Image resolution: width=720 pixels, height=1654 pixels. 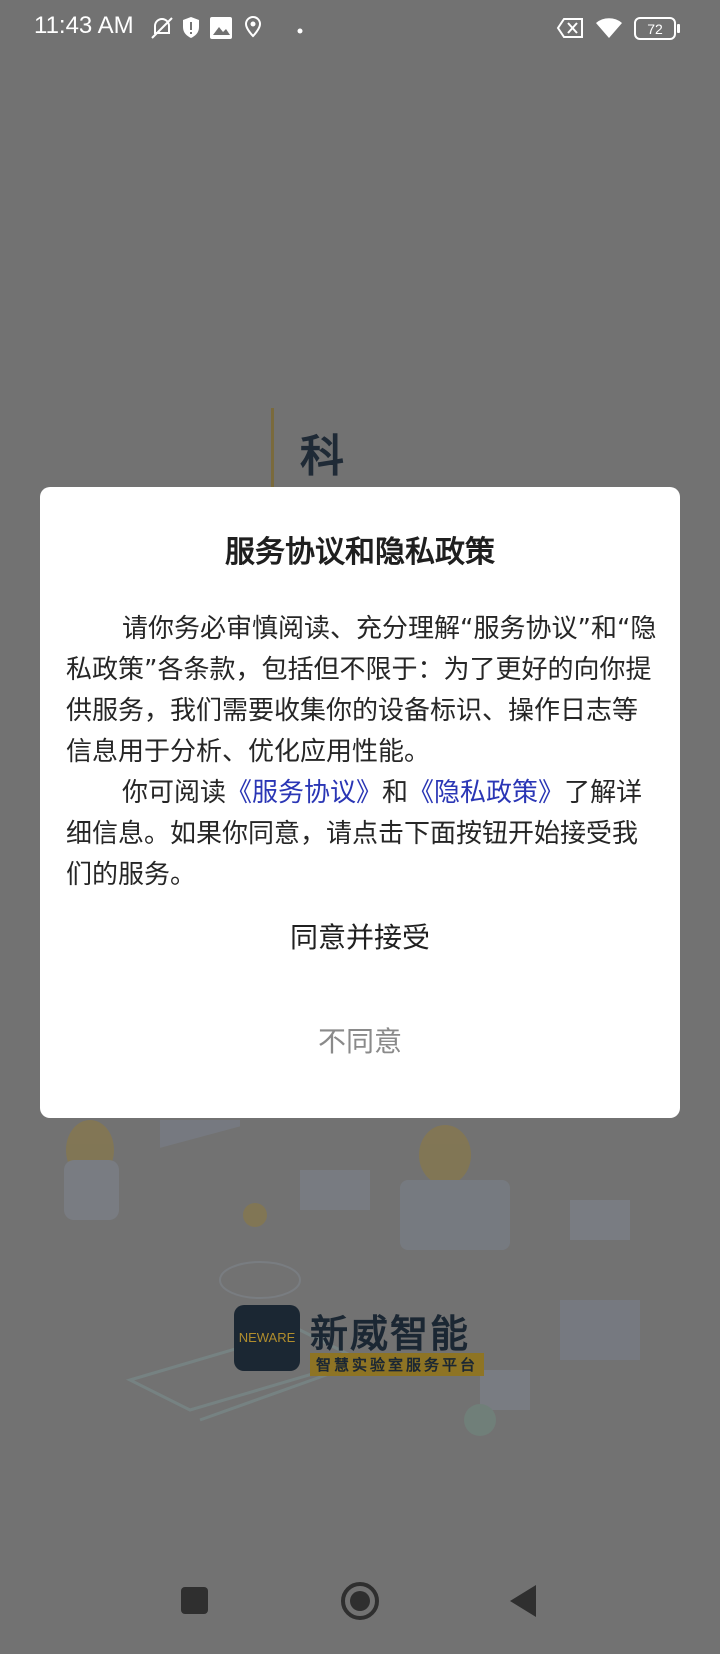 What do you see at coordinates (655, 29) in the screenshot?
I see `battery-level: 72` at bounding box center [655, 29].